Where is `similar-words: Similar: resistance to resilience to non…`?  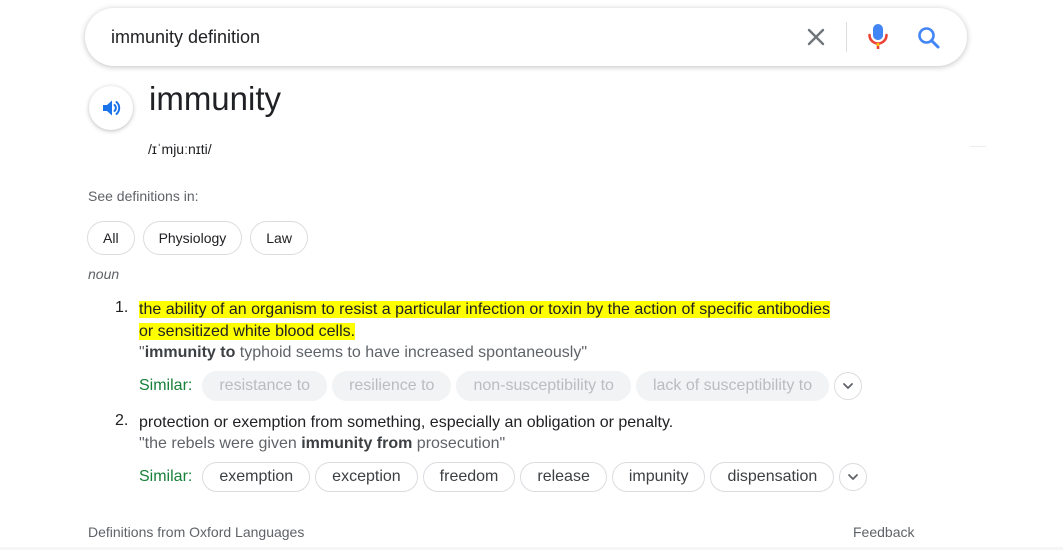 similar-words: Similar: resistance to resilience to non… is located at coordinates (534, 386).